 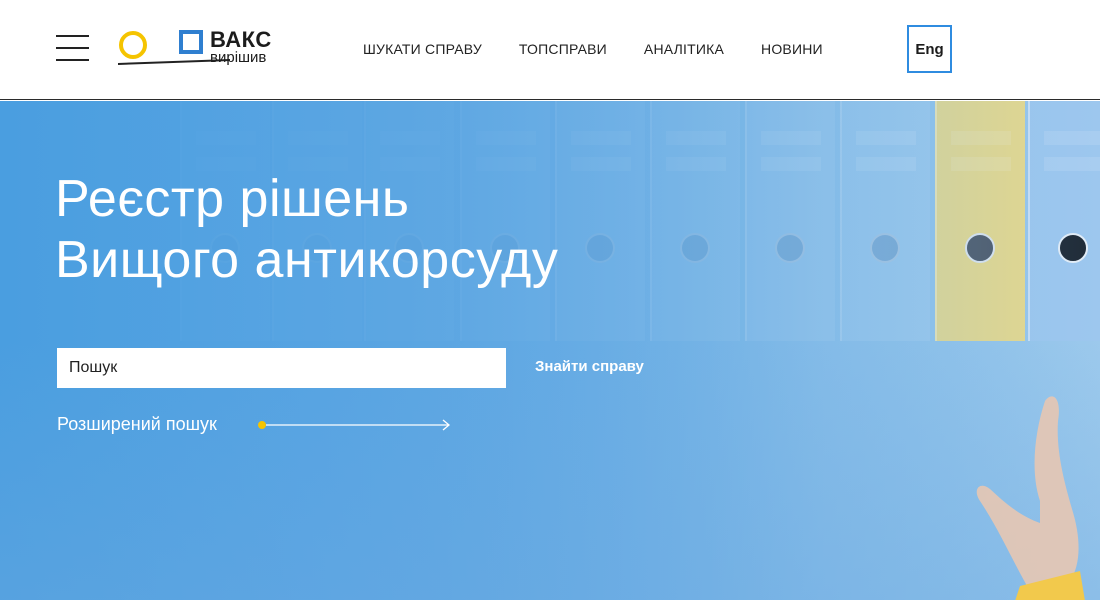 I want to click on nav-news: НОВИНИ, so click(x=792, y=50).